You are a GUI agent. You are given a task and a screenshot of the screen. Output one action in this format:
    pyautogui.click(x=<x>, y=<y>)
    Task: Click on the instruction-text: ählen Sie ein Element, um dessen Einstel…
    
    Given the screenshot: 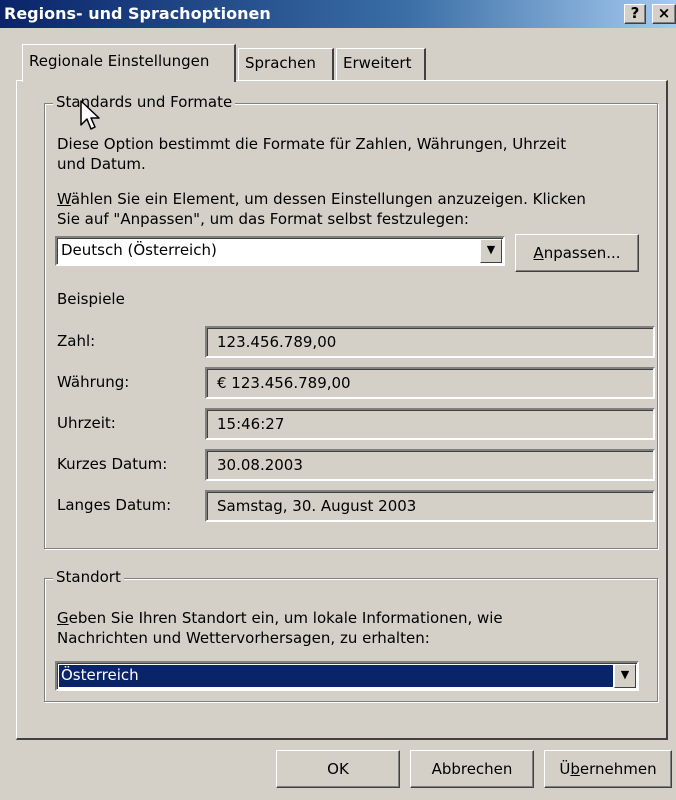 What is the action you would take?
    pyautogui.click(x=328, y=199)
    